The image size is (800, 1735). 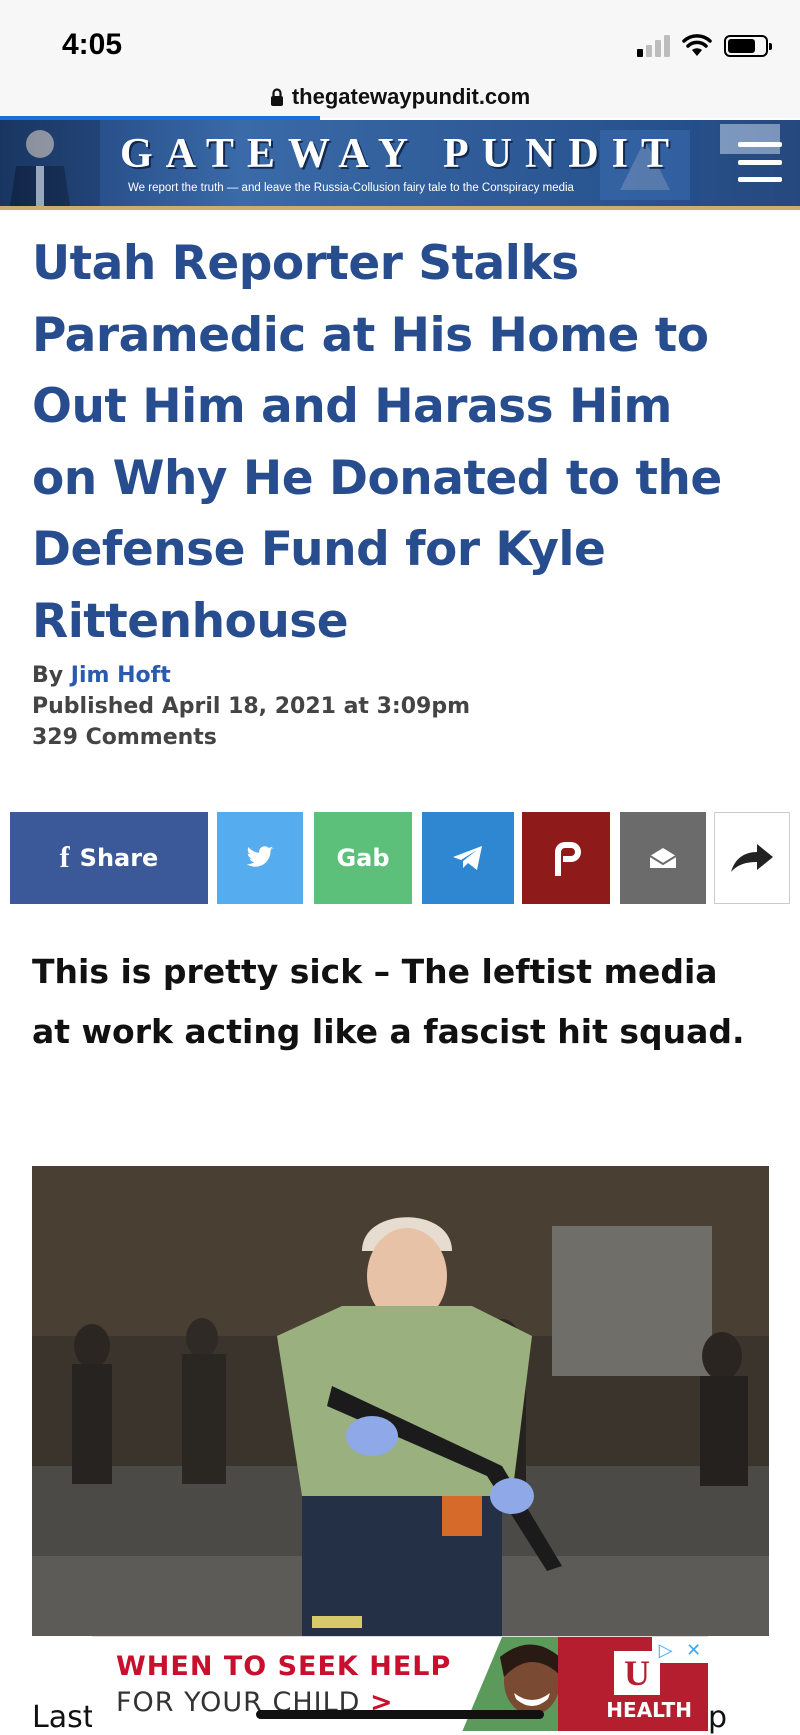 What do you see at coordinates (760, 162) in the screenshot?
I see `hamburger-menu-icon` at bounding box center [760, 162].